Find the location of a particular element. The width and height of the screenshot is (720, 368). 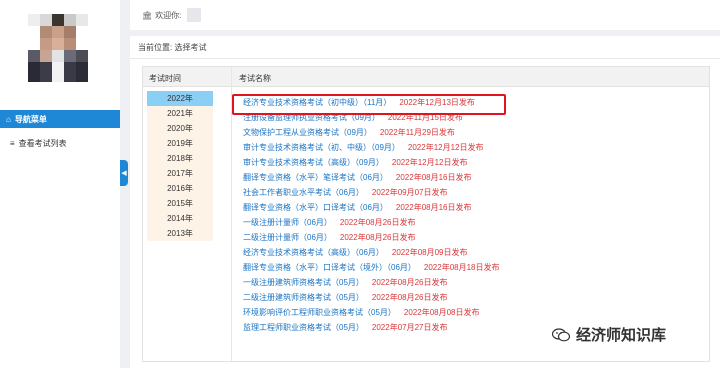

highlight-box is located at coordinates (369, 104).